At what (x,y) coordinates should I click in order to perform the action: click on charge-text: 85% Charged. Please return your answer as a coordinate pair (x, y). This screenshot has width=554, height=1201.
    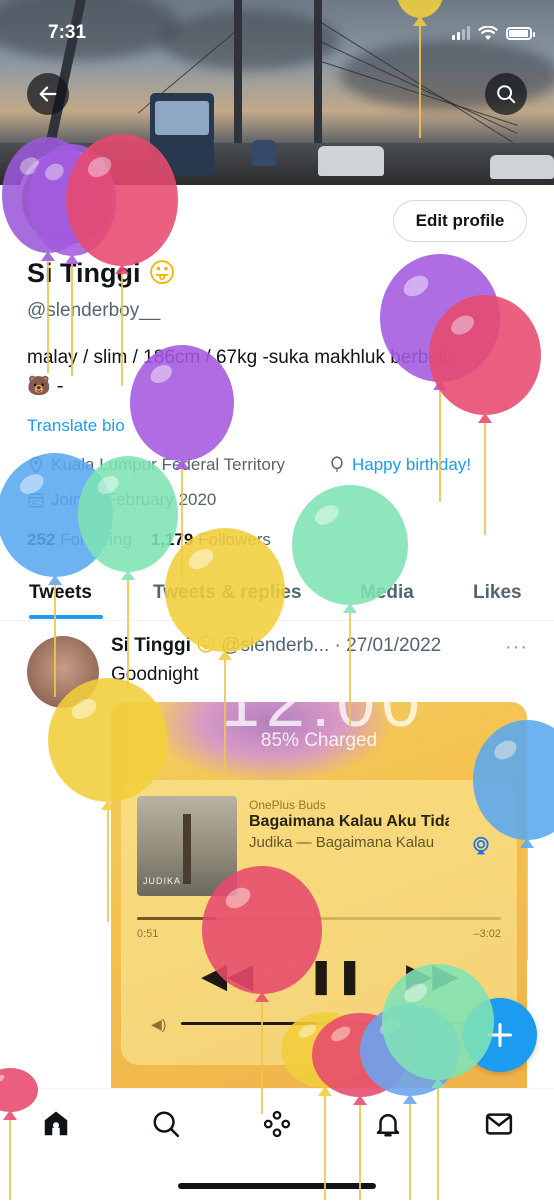
    Looking at the image, I should click on (319, 740).